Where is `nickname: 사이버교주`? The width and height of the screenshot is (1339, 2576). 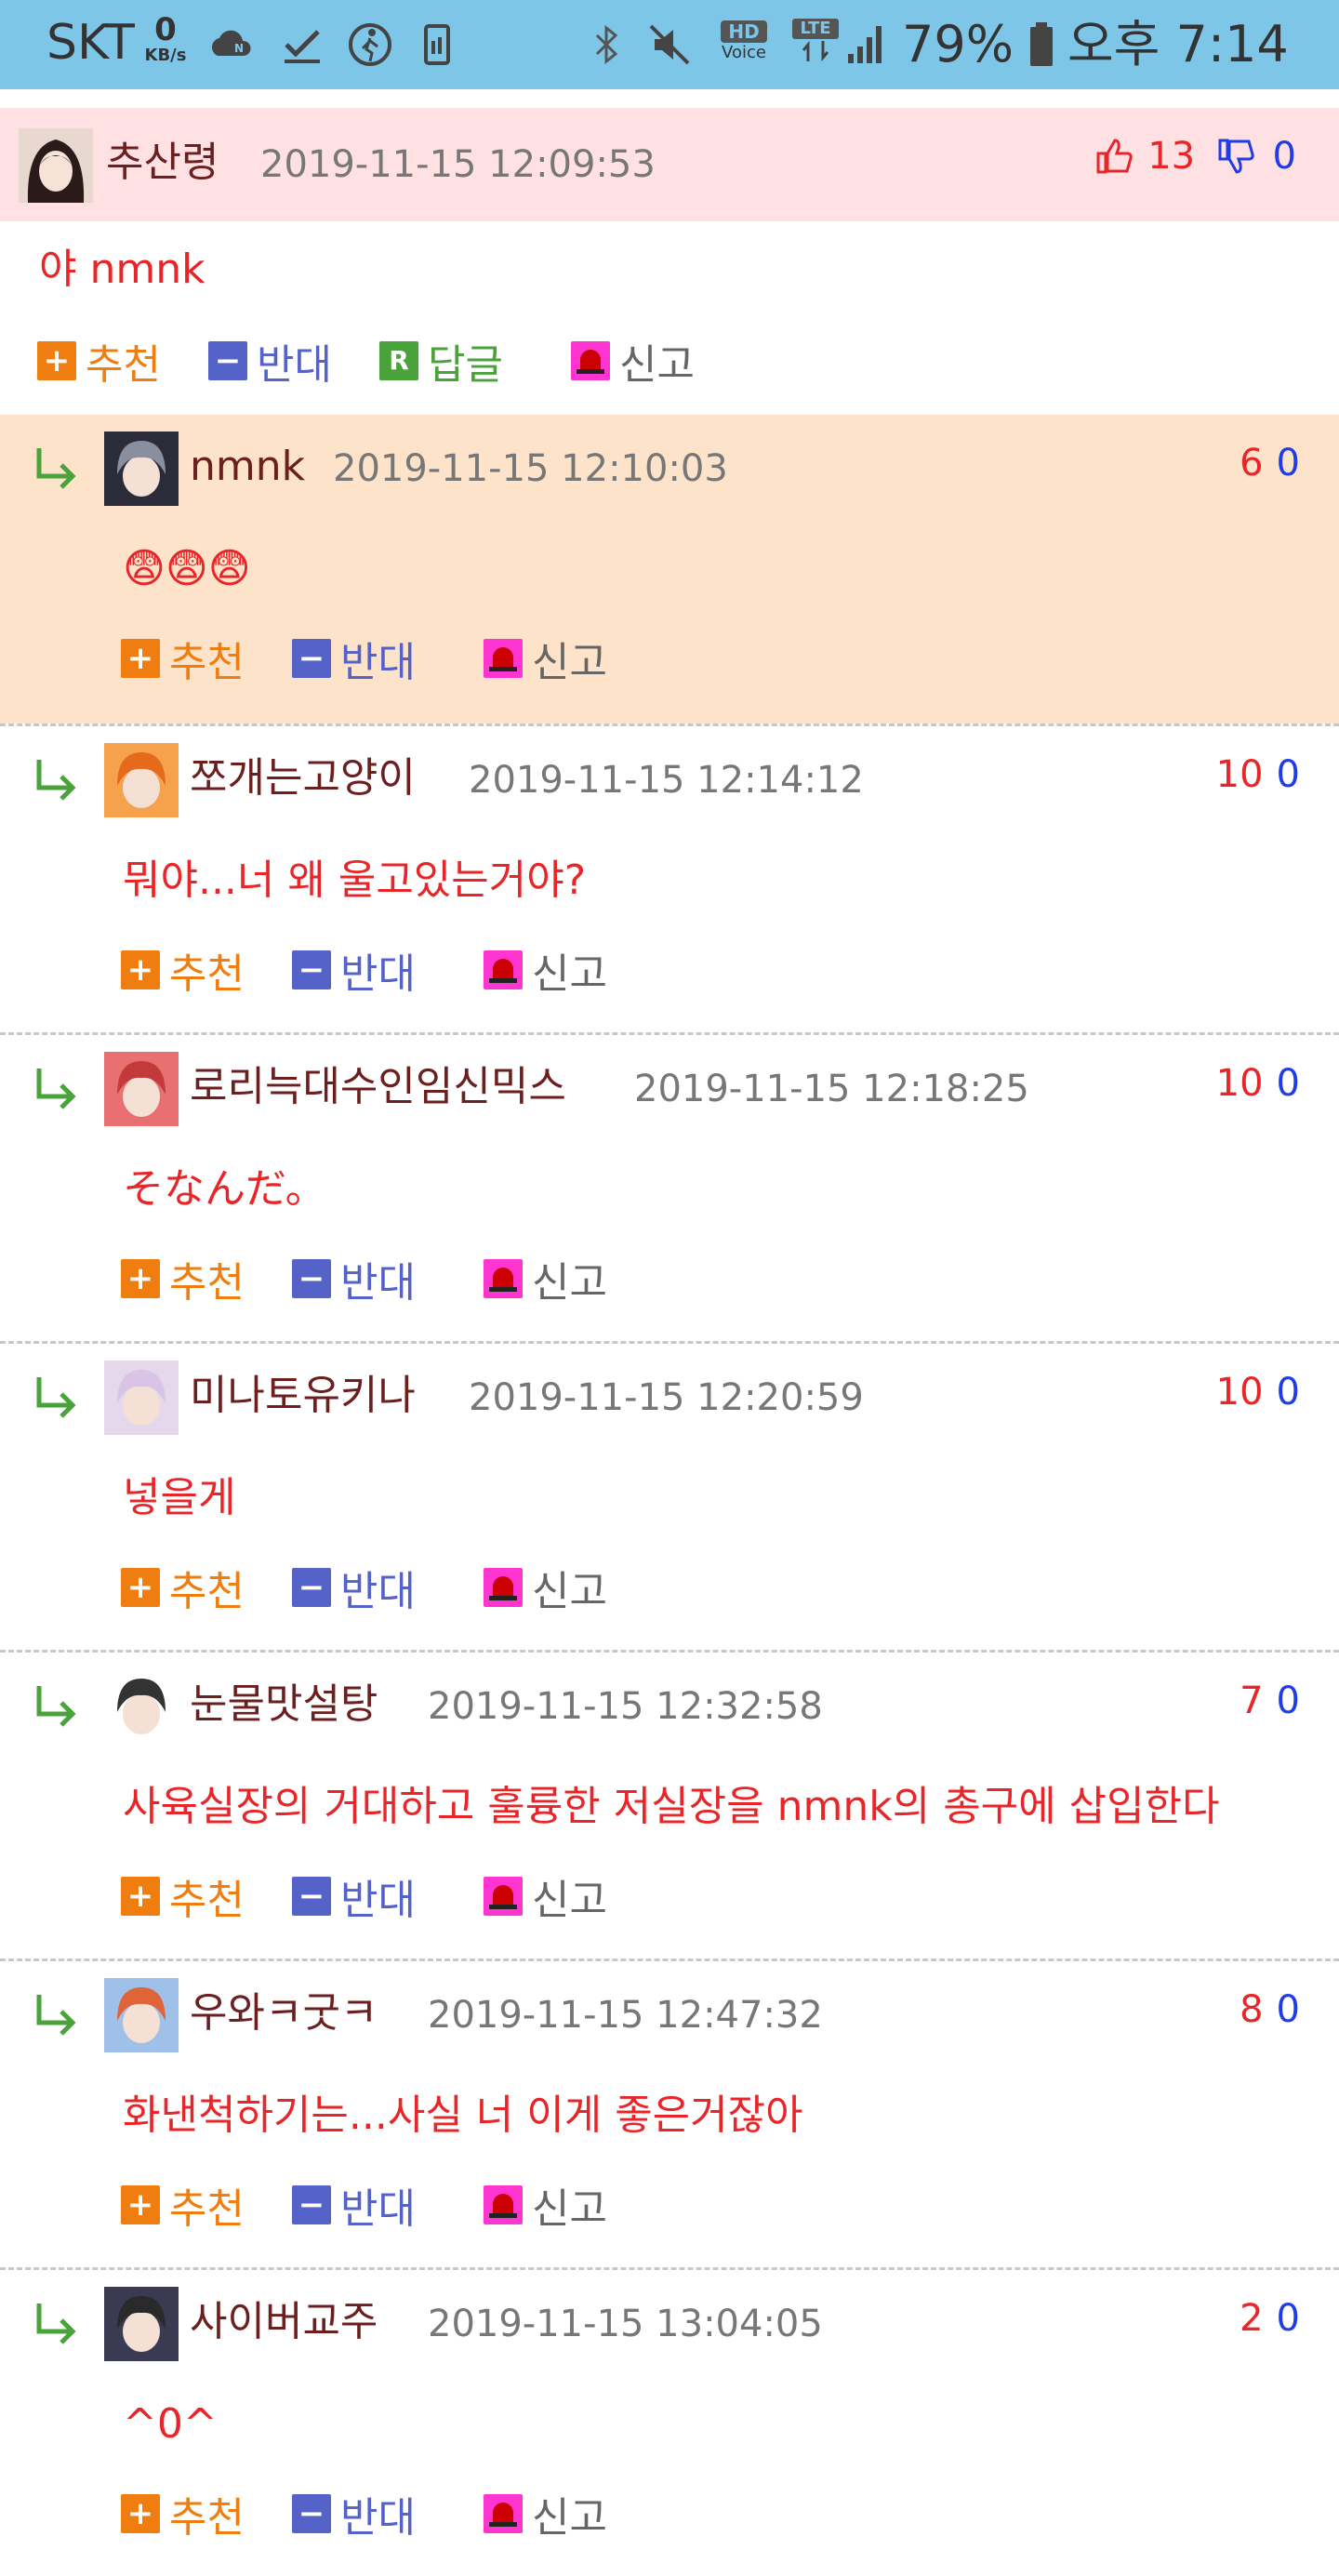
nickname: 사이버교주 is located at coordinates (284, 2322).